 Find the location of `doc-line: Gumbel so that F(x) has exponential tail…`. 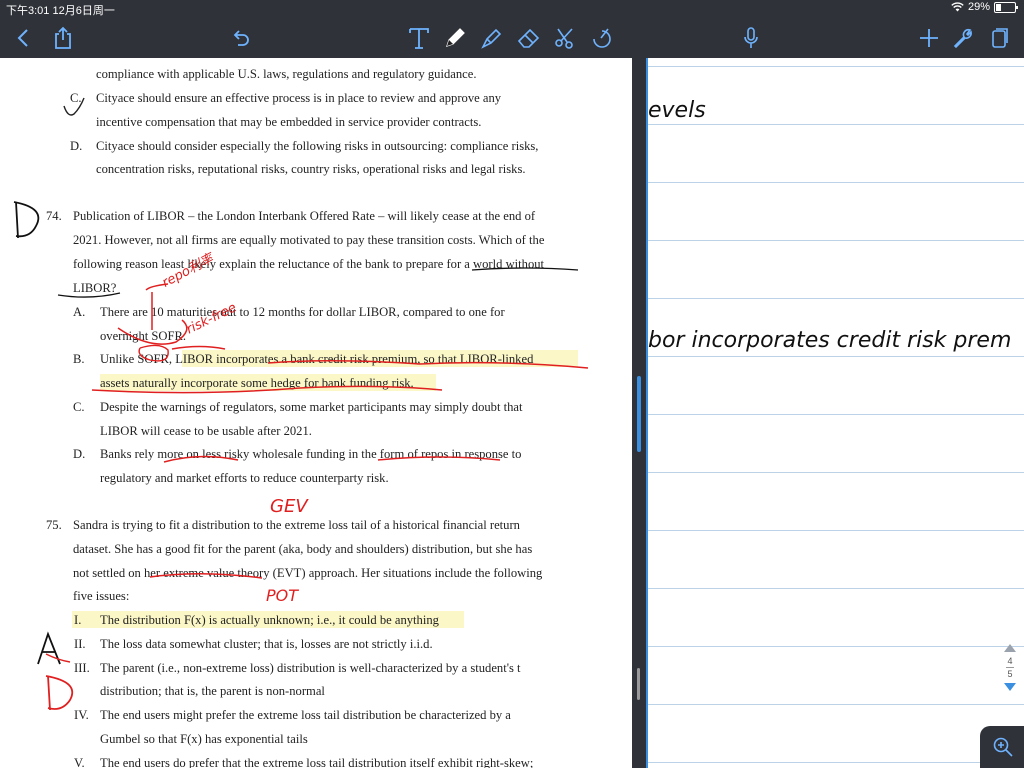

doc-line: Gumbel so that F(x) has exponential tail… is located at coordinates (204, 739).